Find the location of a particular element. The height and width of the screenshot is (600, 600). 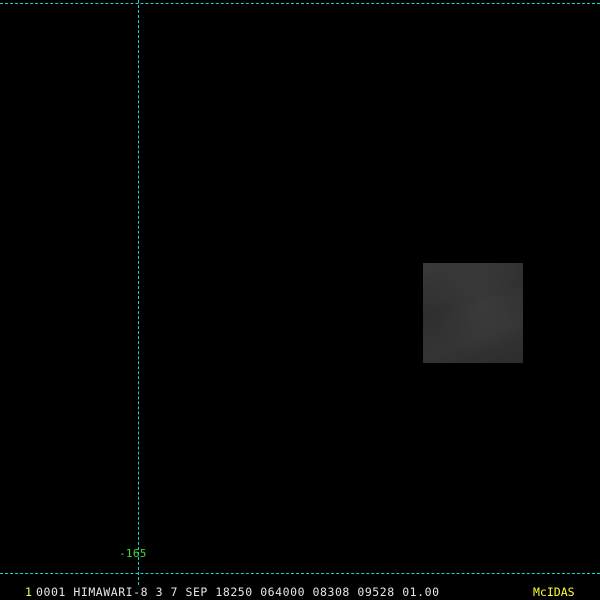

satellite-image-patch is located at coordinates (473, 313).